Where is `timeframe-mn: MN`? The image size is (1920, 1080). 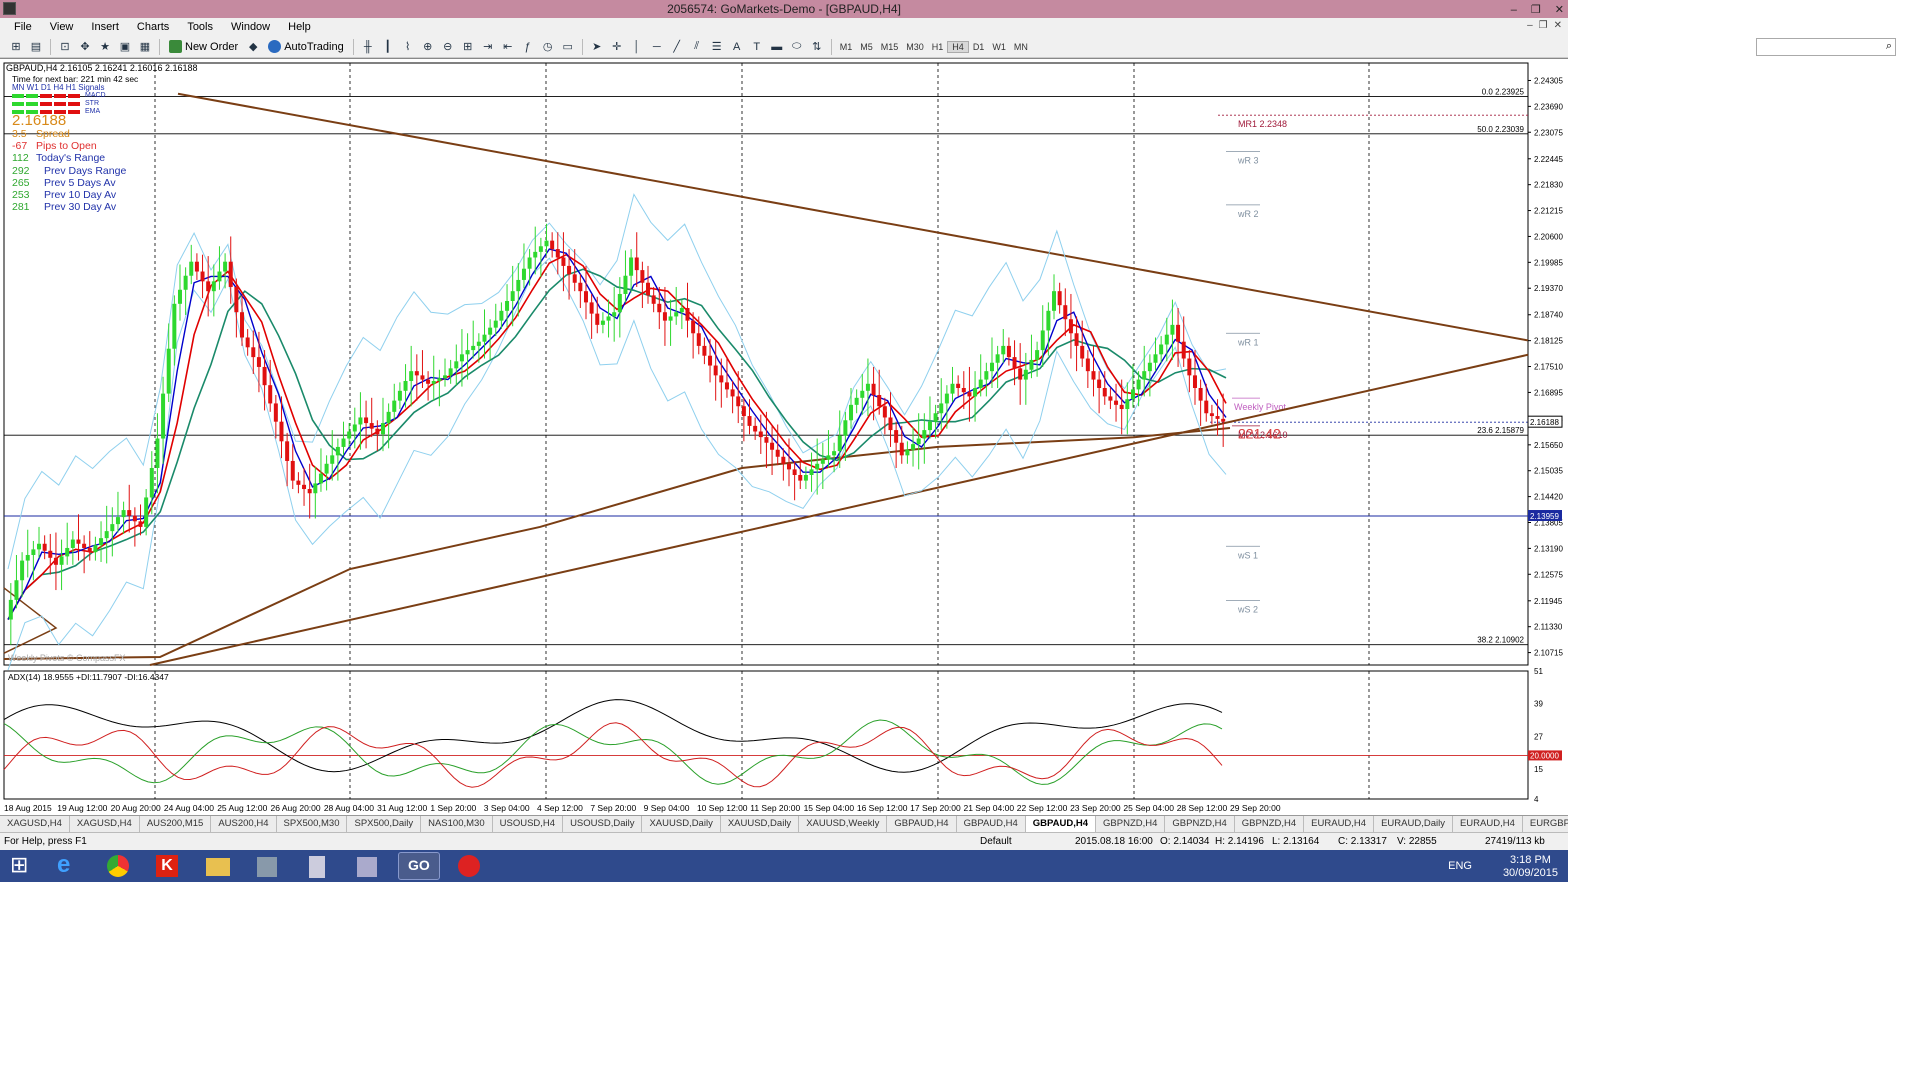 timeframe-mn: MN is located at coordinates (1021, 47).